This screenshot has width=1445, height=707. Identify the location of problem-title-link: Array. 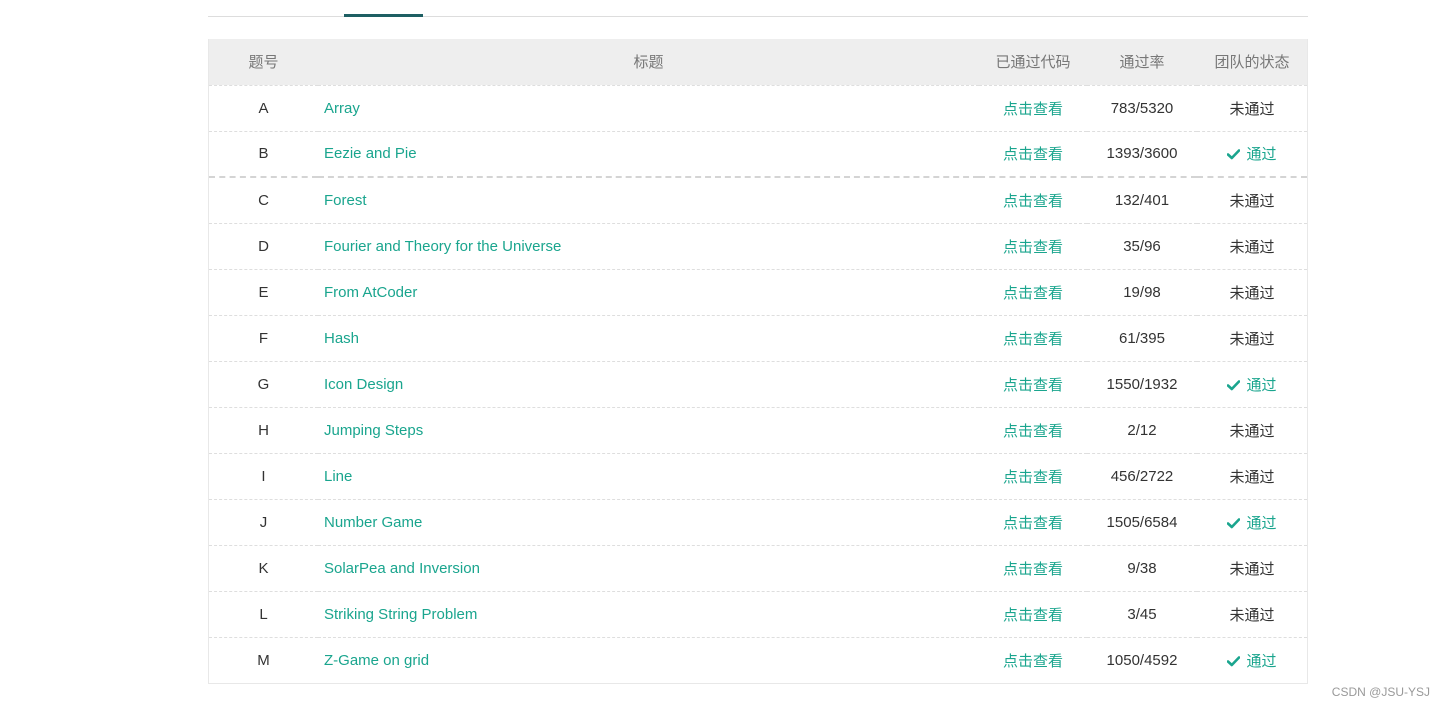
(342, 108).